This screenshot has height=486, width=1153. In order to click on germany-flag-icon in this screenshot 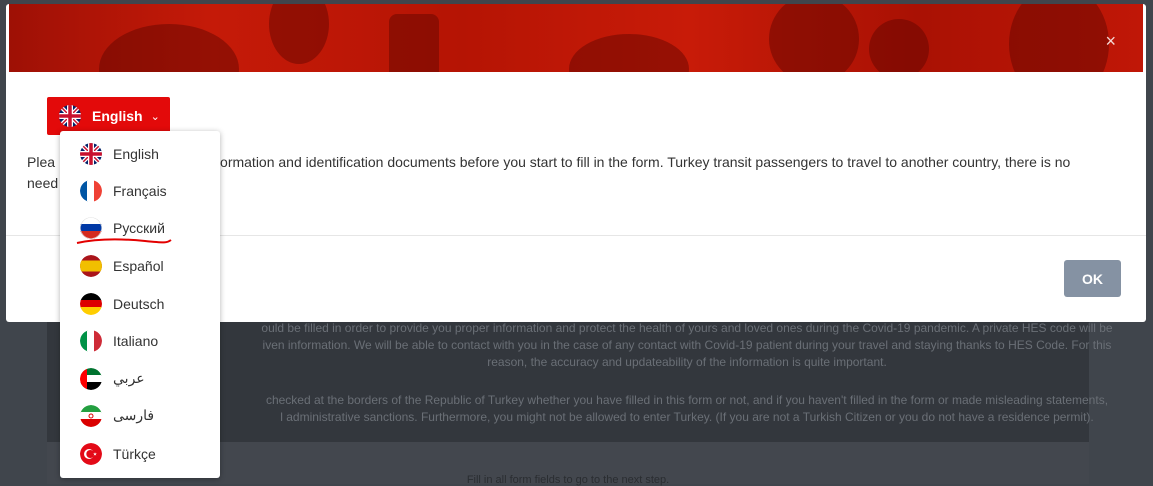, I will do `click(91, 303)`.